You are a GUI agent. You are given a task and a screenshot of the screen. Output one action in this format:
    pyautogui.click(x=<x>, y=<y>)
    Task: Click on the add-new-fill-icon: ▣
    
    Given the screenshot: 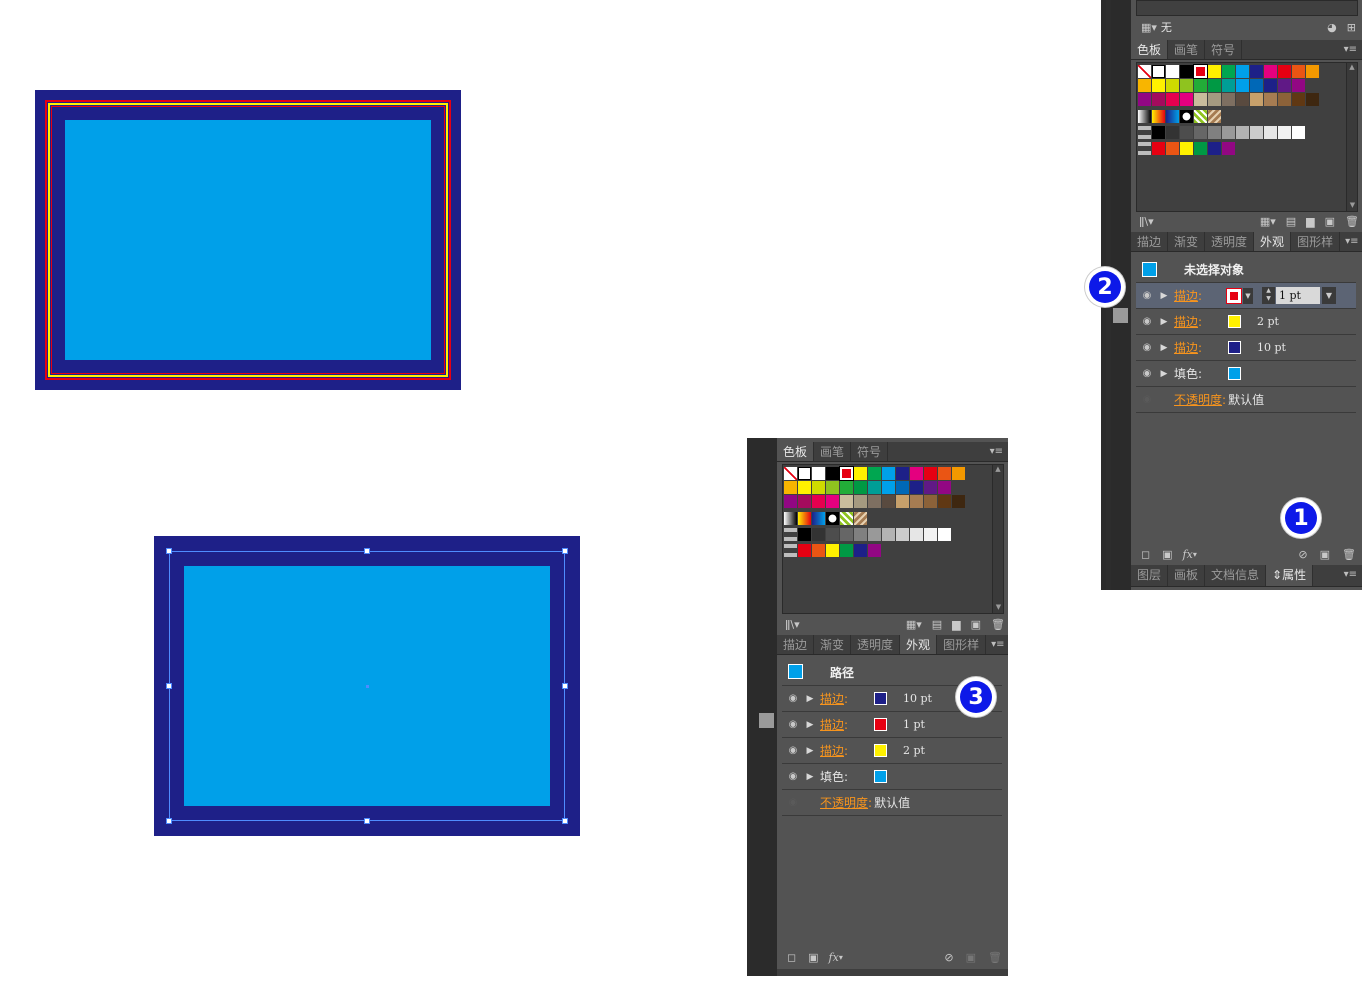 What is the action you would take?
    pyautogui.click(x=813, y=957)
    